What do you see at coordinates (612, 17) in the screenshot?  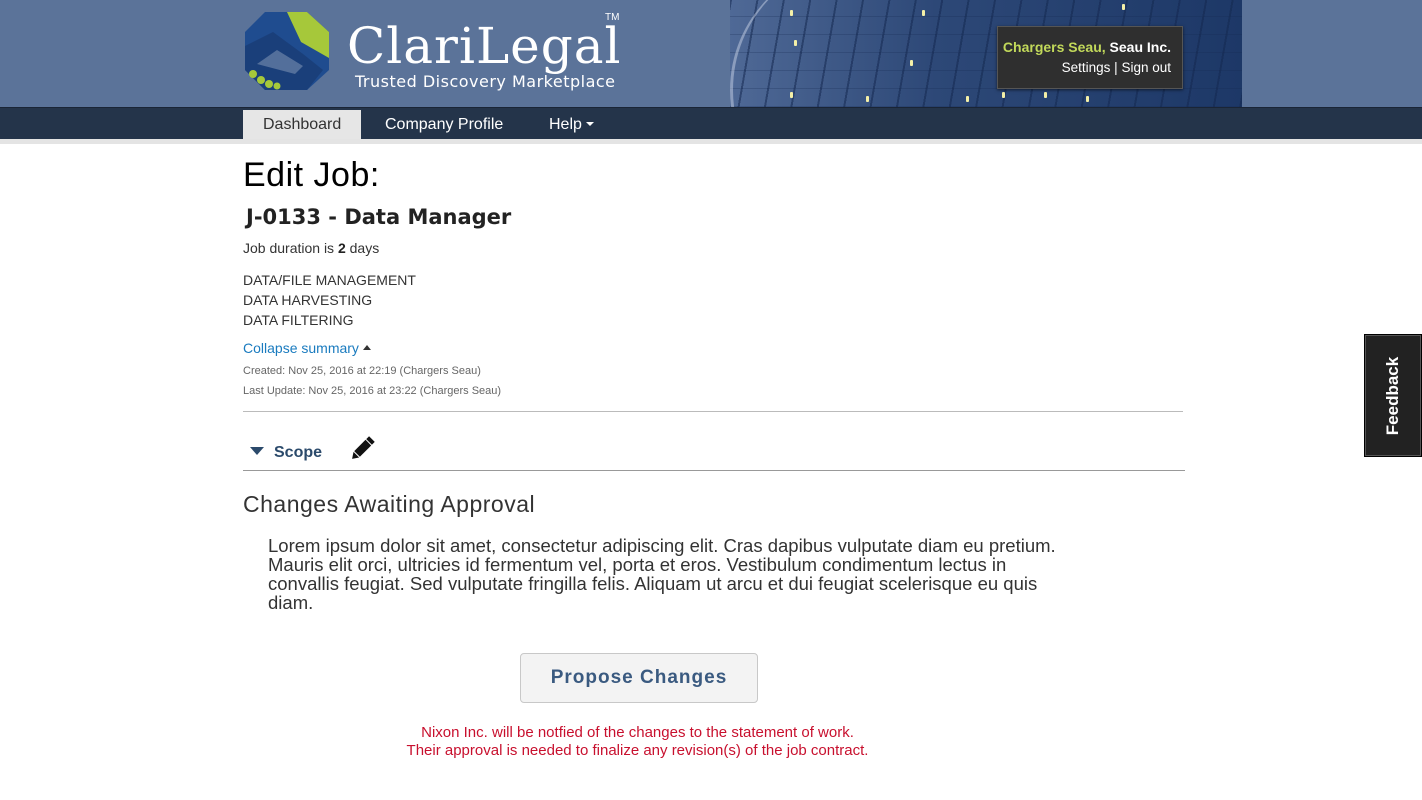 I see `trademark-mark: TM` at bounding box center [612, 17].